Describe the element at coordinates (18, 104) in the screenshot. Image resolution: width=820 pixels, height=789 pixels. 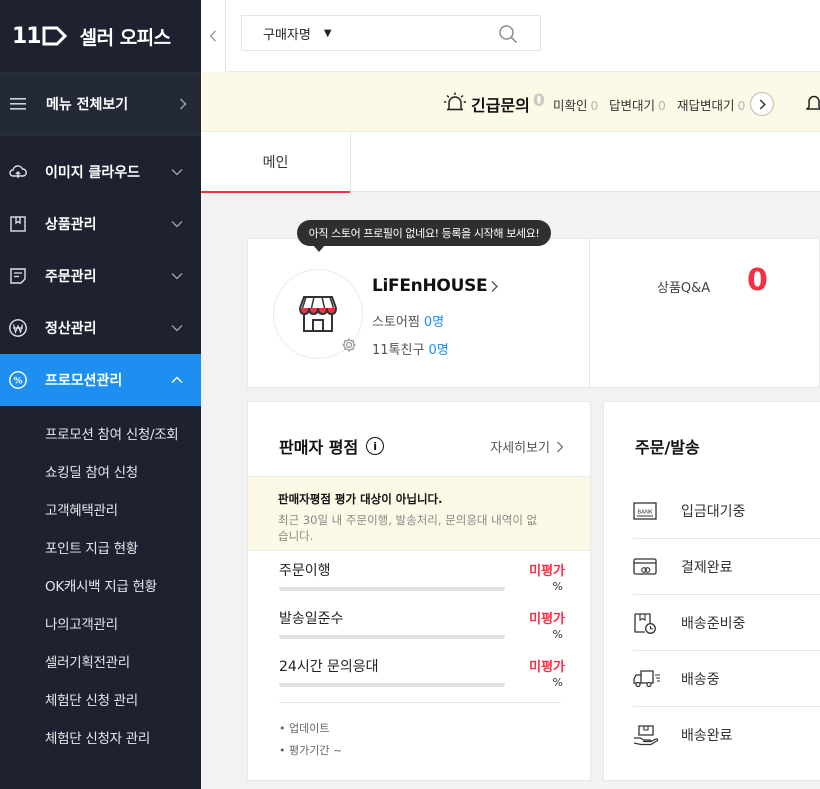
I see `hamburger-icon` at that location.